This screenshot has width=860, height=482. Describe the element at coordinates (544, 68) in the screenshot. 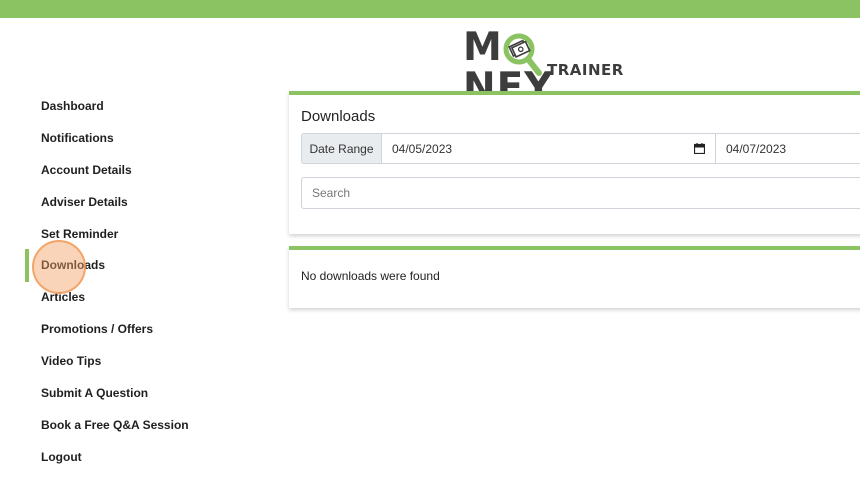

I see `brand-logo: MNEY TRAINER` at that location.